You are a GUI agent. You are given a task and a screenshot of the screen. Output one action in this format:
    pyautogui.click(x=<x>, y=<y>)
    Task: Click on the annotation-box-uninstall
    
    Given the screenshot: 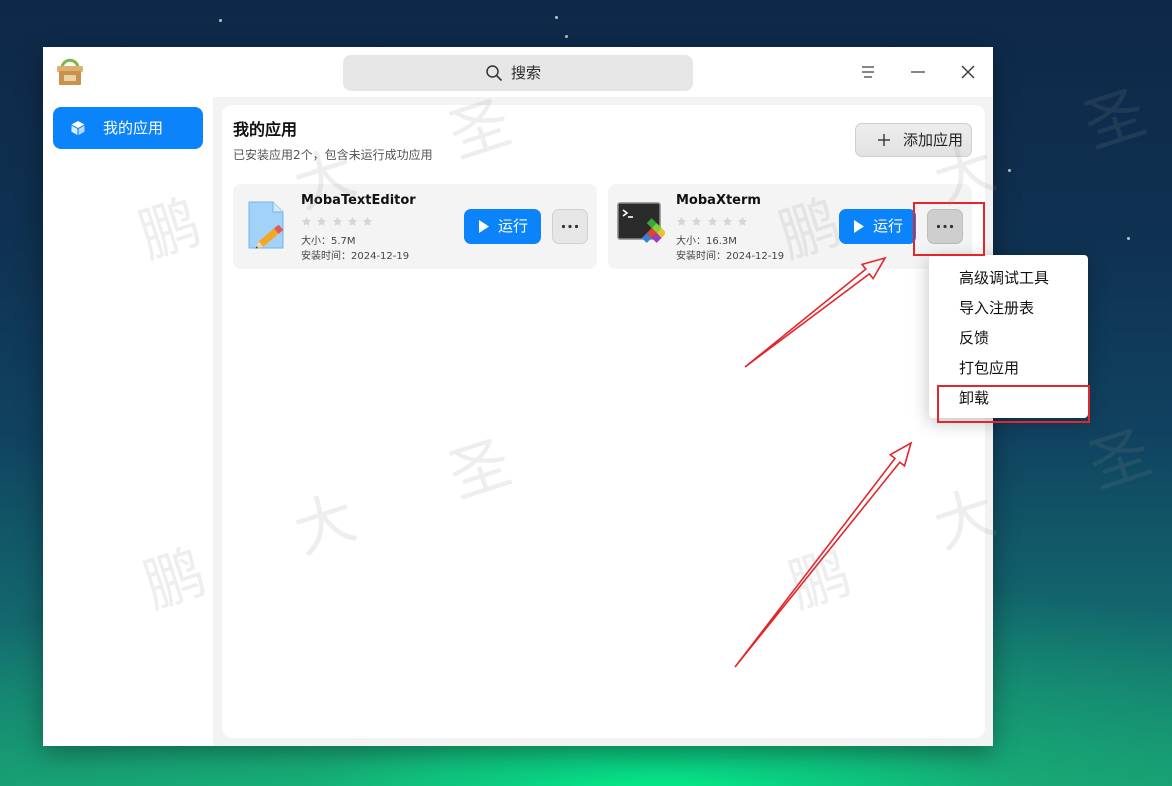 What is the action you would take?
    pyautogui.click(x=1013, y=404)
    